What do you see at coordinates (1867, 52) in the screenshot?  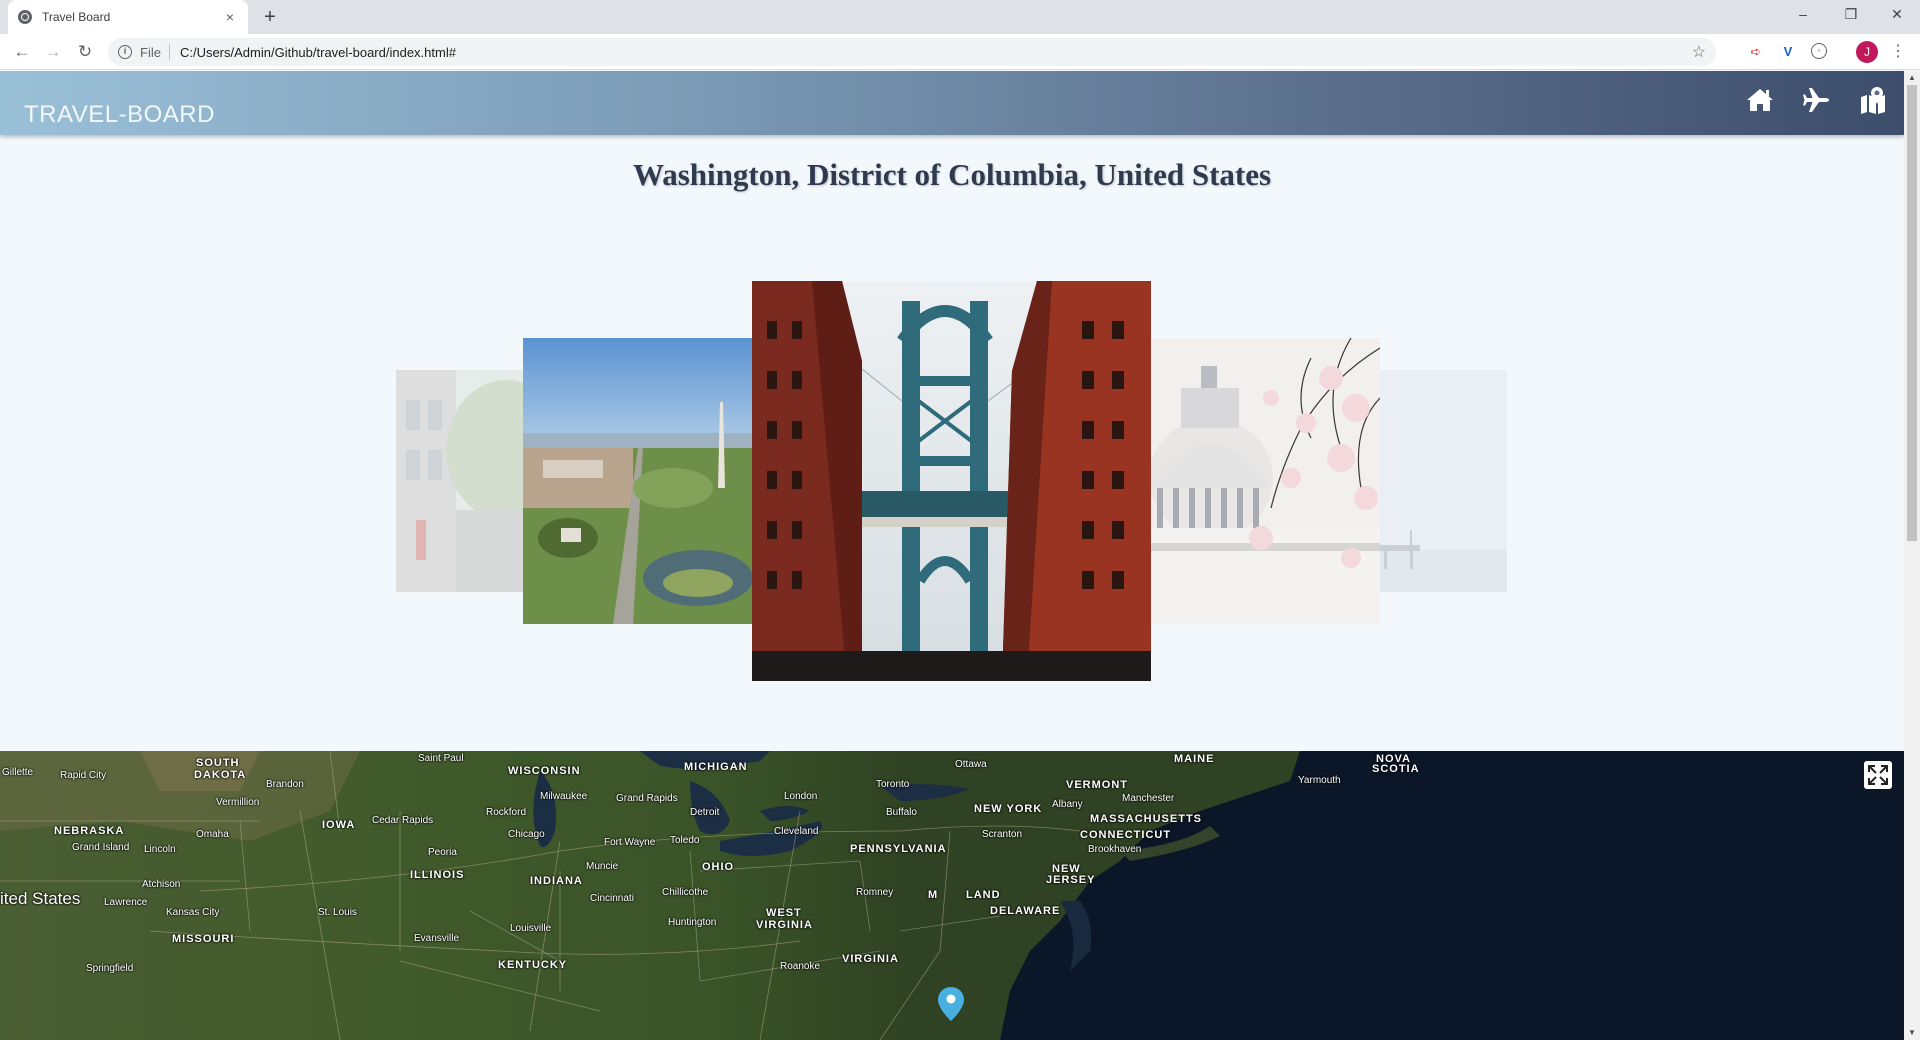 I see `profile-avatar: J` at bounding box center [1867, 52].